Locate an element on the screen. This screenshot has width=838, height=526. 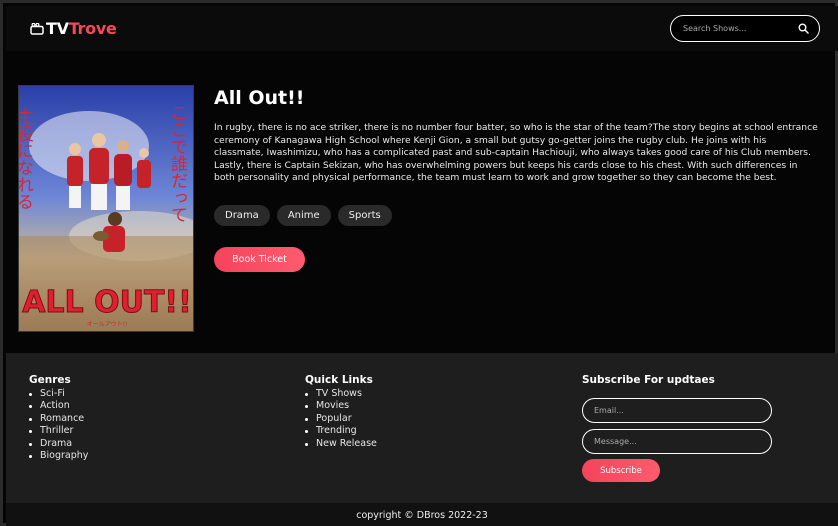
poster-title: ALL OUT!! is located at coordinates (107, 302).